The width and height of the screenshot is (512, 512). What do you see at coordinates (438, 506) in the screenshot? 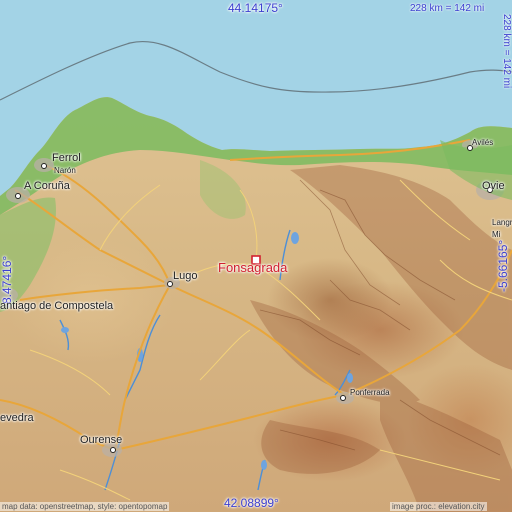
I see `credits-right: image proc.: elevation.city` at bounding box center [438, 506].